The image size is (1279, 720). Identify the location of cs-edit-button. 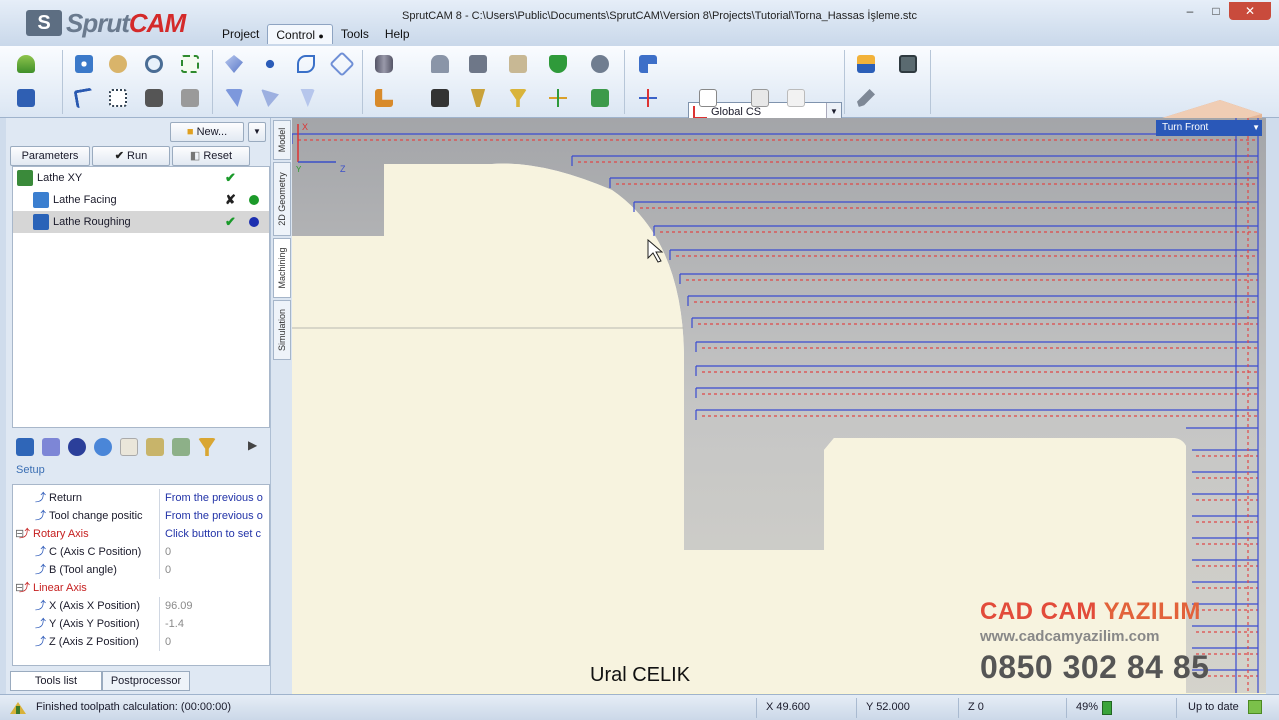
(708, 98).